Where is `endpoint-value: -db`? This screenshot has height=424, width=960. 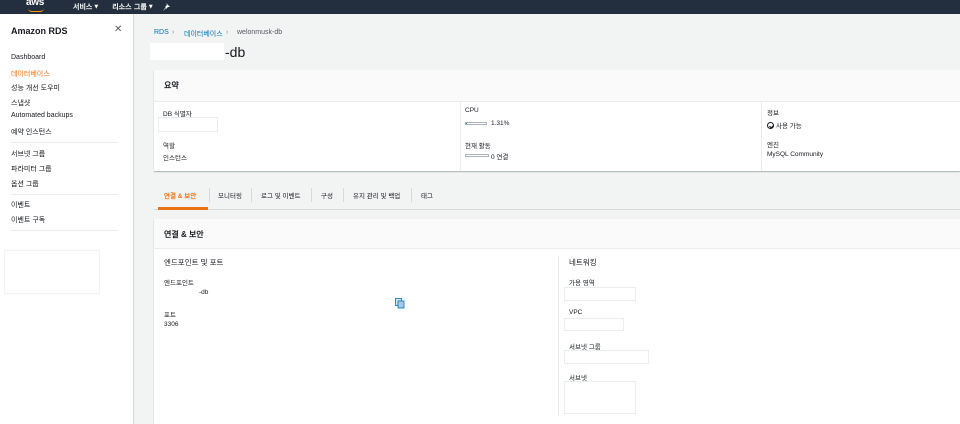
endpoint-value: -db is located at coordinates (203, 292).